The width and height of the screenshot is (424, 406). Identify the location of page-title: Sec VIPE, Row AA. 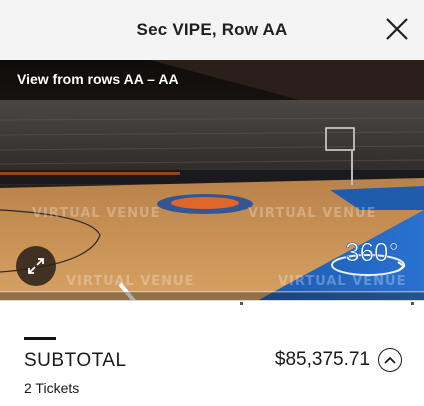
(212, 29).